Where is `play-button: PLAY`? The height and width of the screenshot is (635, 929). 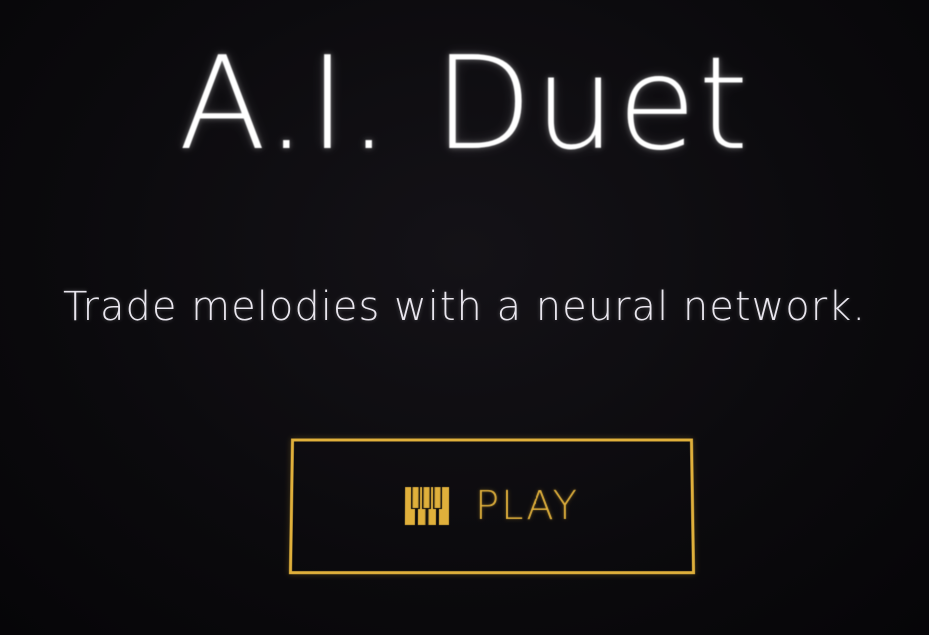
play-button: PLAY is located at coordinates (492, 506).